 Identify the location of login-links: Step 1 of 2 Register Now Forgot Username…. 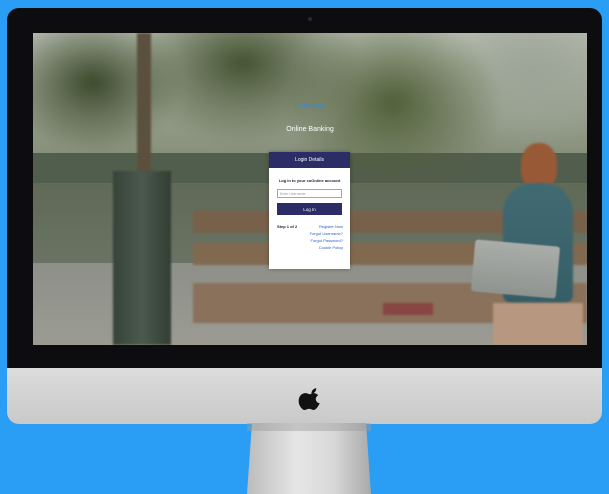
(309, 244).